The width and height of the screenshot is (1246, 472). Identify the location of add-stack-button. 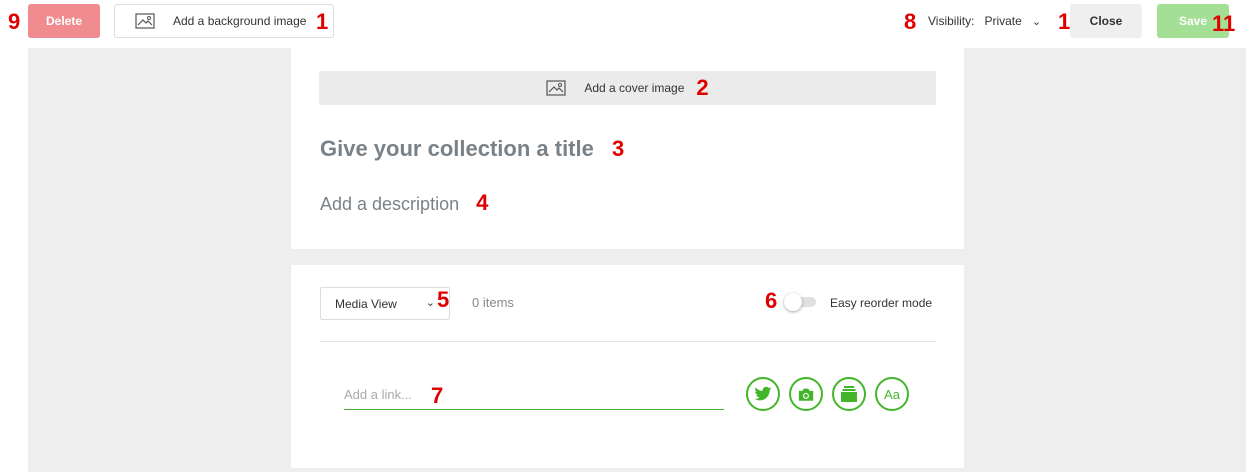
(849, 394).